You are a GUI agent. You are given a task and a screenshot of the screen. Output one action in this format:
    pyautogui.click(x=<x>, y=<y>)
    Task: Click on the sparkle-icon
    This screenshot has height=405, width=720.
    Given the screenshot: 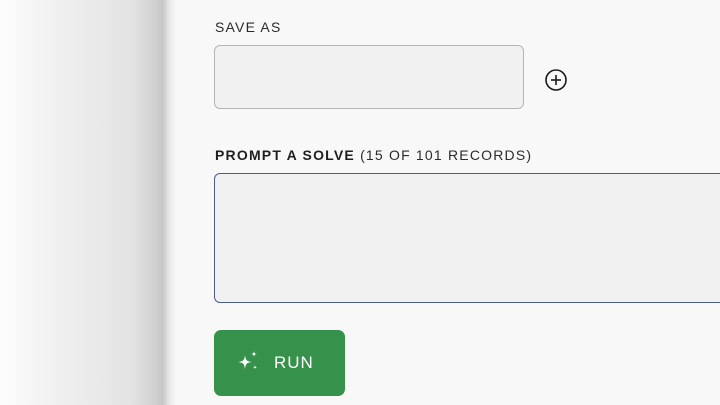 What is the action you would take?
    pyautogui.click(x=248, y=363)
    